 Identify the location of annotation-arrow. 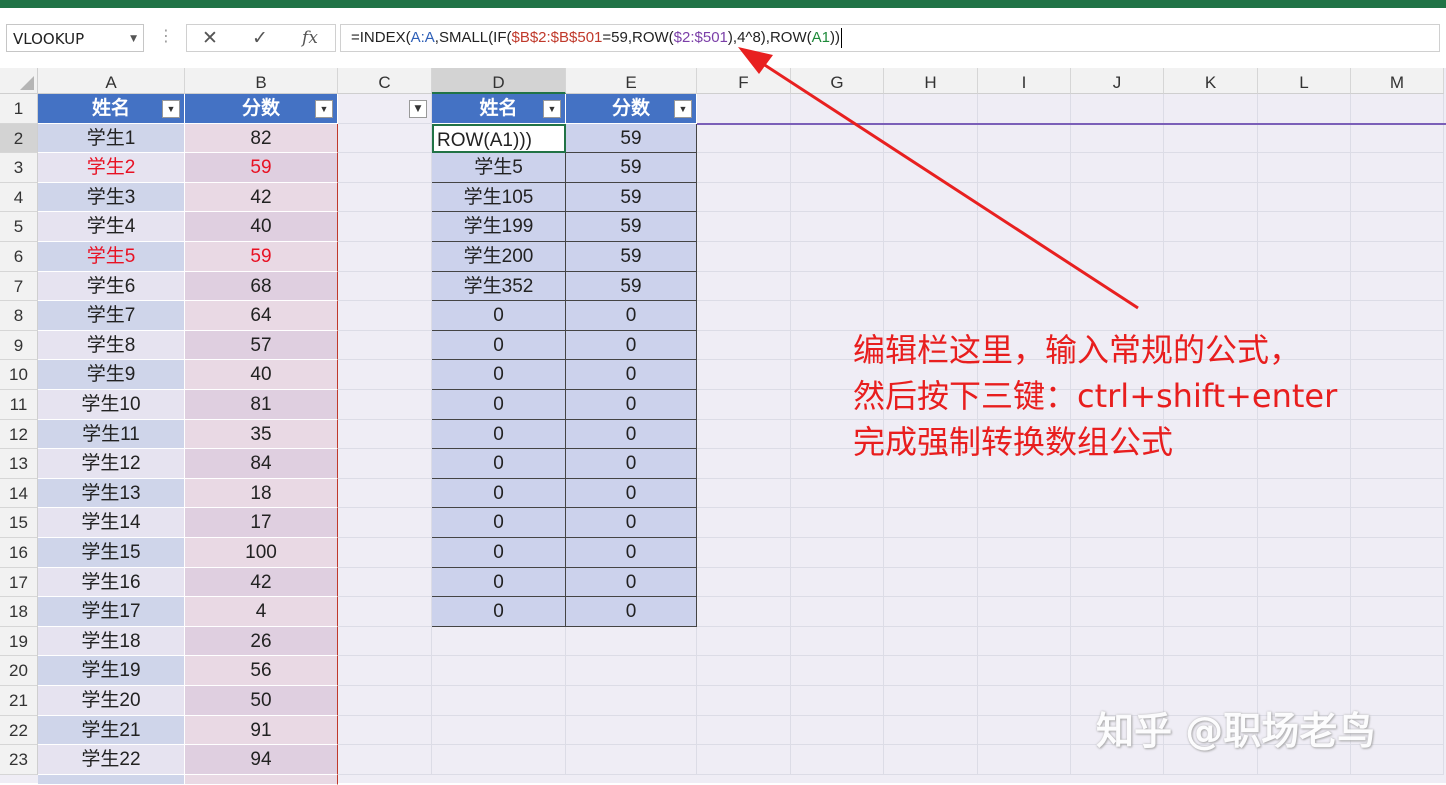
(947, 184).